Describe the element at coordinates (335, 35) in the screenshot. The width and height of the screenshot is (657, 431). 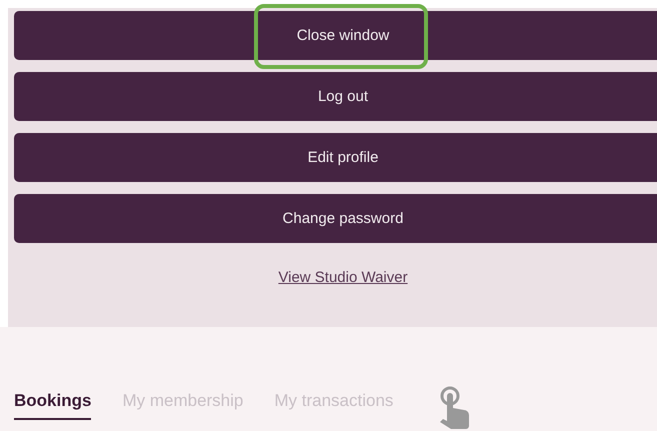
I see `menu-button: Close window` at that location.